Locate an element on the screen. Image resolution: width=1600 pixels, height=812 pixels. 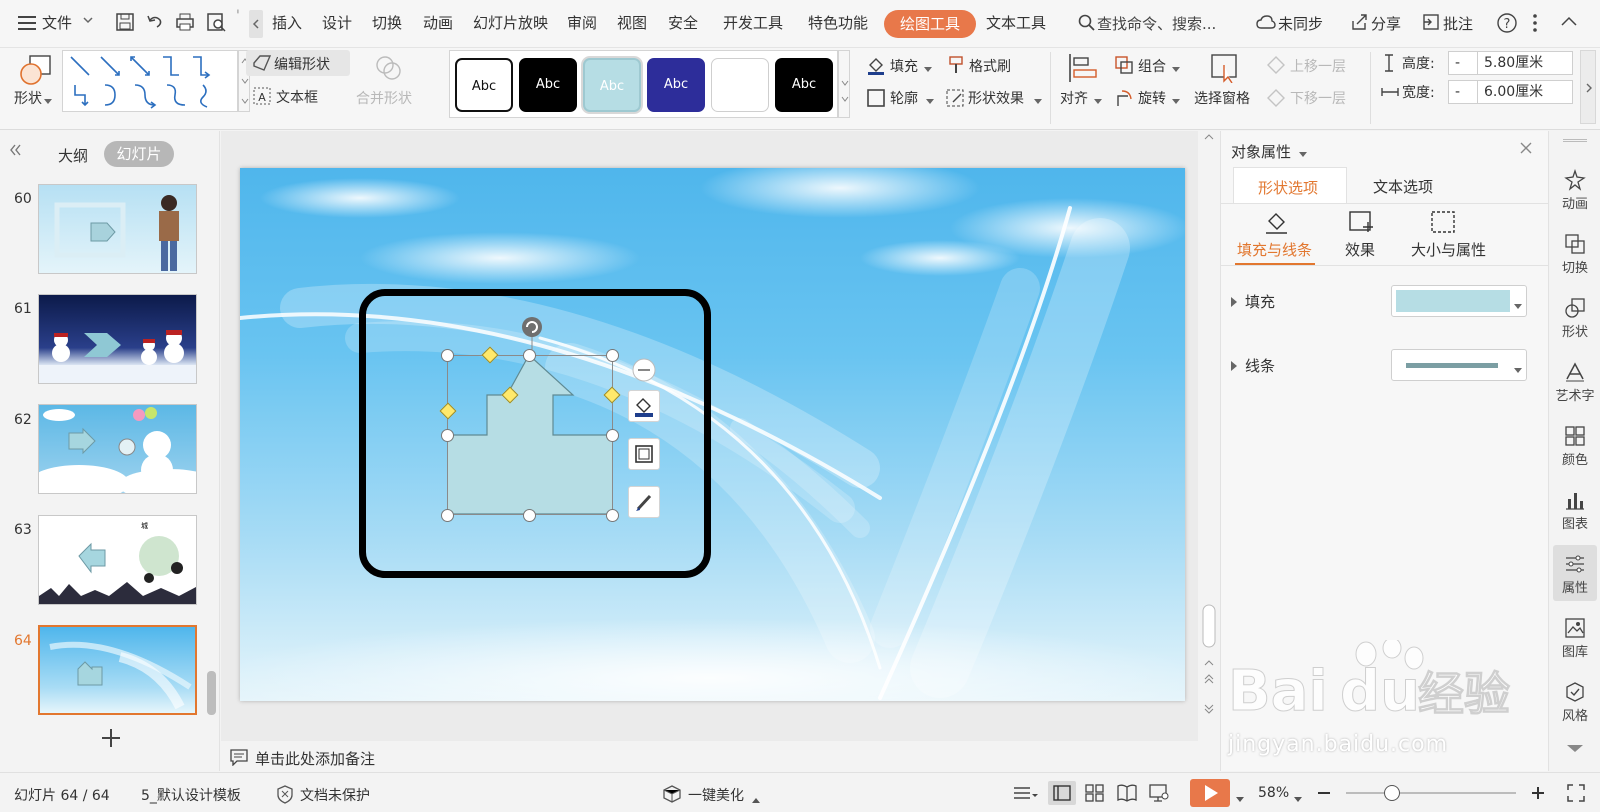
collapse-ribbon-icon is located at coordinates (1569, 23).